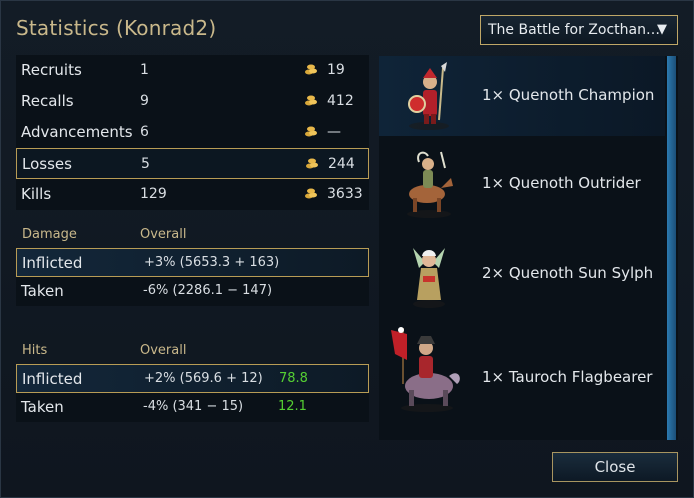 The height and width of the screenshot is (498, 694). I want to click on stats-count: 9, so click(144, 101).